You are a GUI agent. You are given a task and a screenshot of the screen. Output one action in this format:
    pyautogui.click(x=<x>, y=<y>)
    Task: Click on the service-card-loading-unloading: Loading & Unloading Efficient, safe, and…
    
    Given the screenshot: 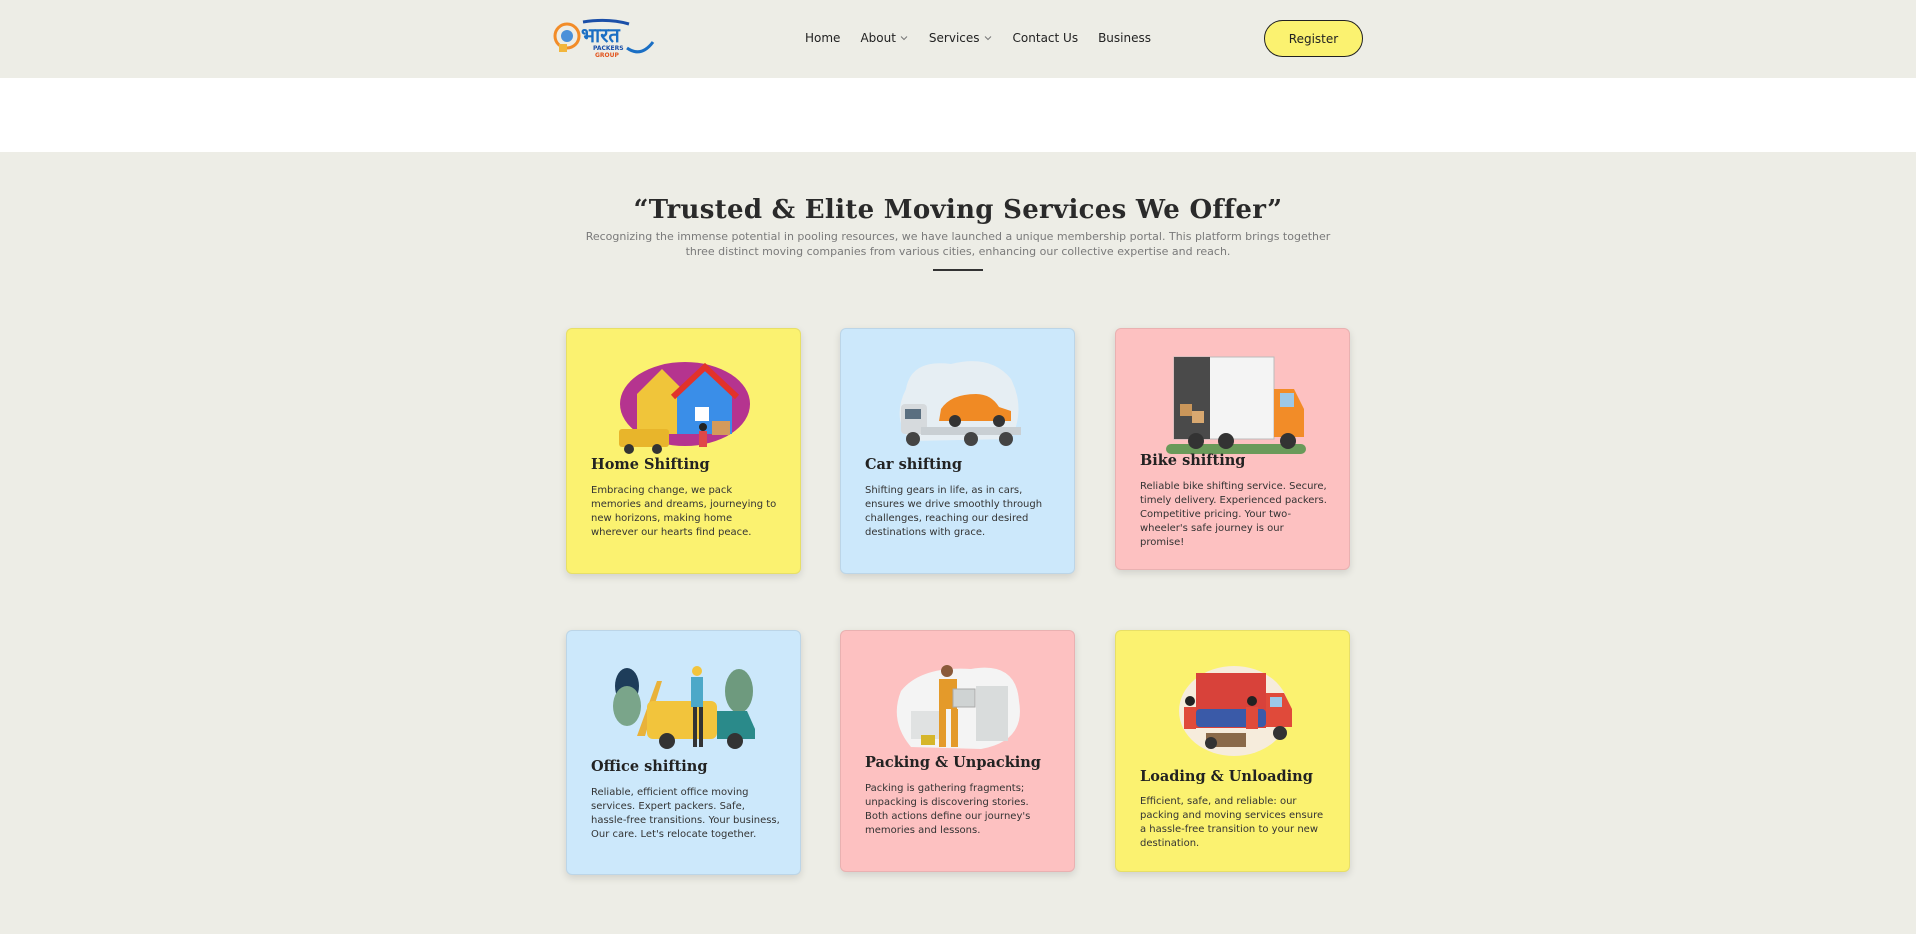 What is the action you would take?
    pyautogui.click(x=1232, y=751)
    